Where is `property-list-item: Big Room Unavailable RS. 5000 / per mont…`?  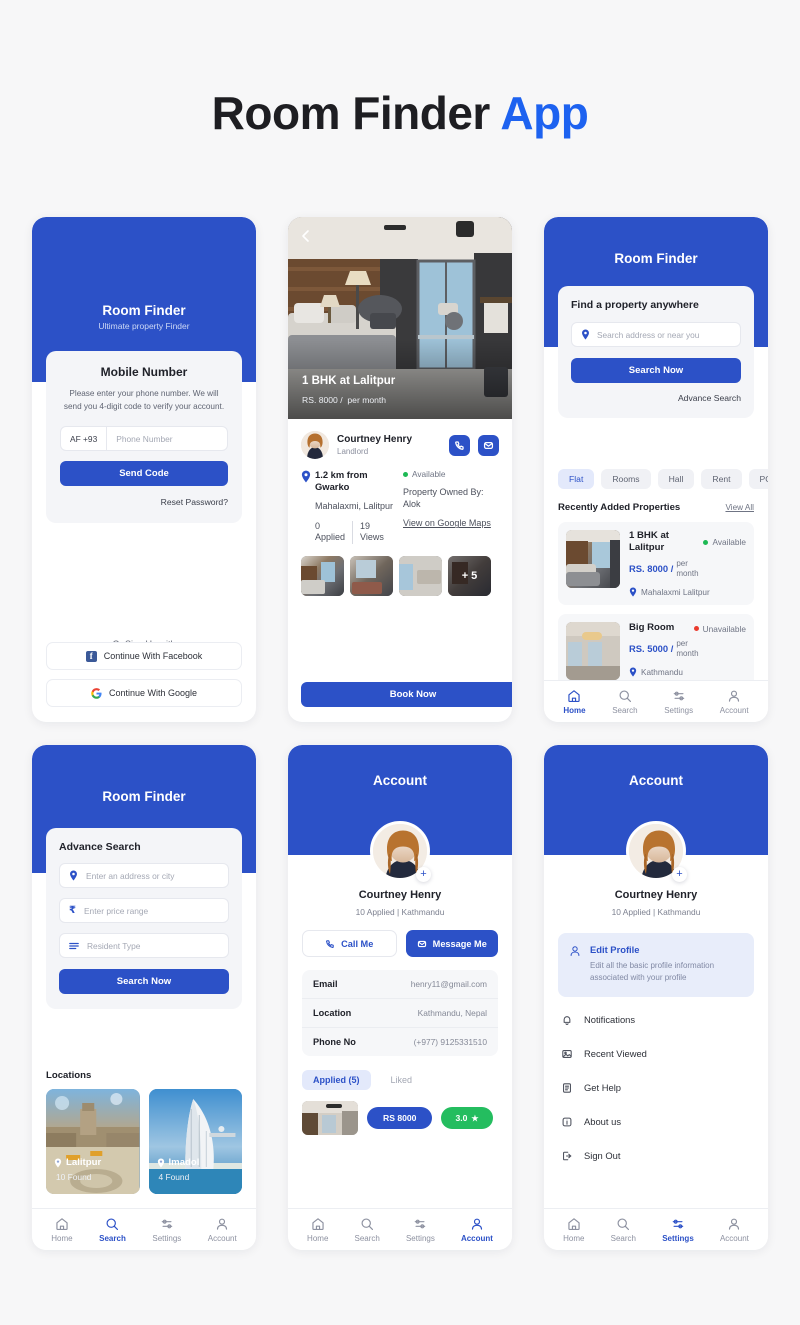
property-list-item: Big Room Unavailable RS. 5000 / per mont… is located at coordinates (656, 651).